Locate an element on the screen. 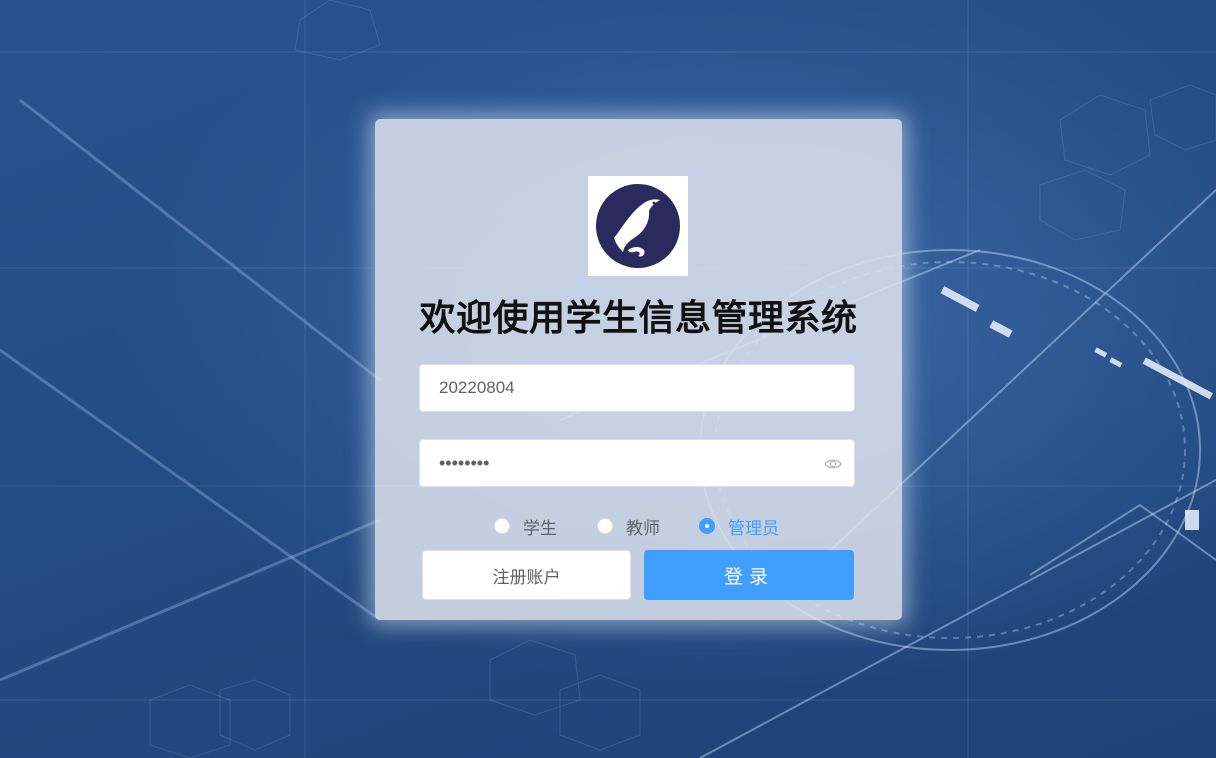 The height and width of the screenshot is (758, 1216). role-admin-radio: 管理员 is located at coordinates (739, 526).